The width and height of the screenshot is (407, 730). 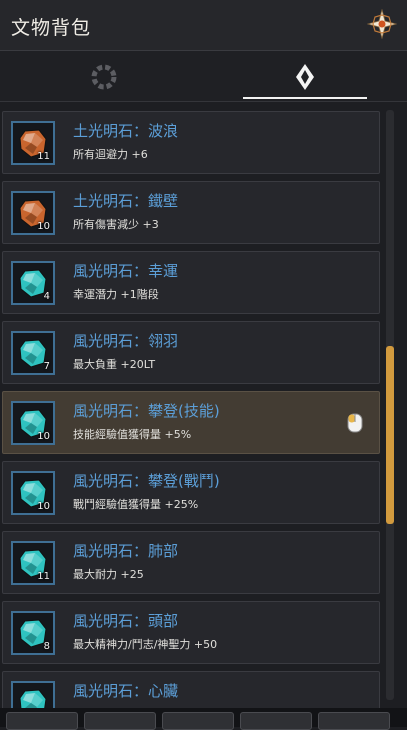 I want to click on tab-general, so click(x=104, y=76).